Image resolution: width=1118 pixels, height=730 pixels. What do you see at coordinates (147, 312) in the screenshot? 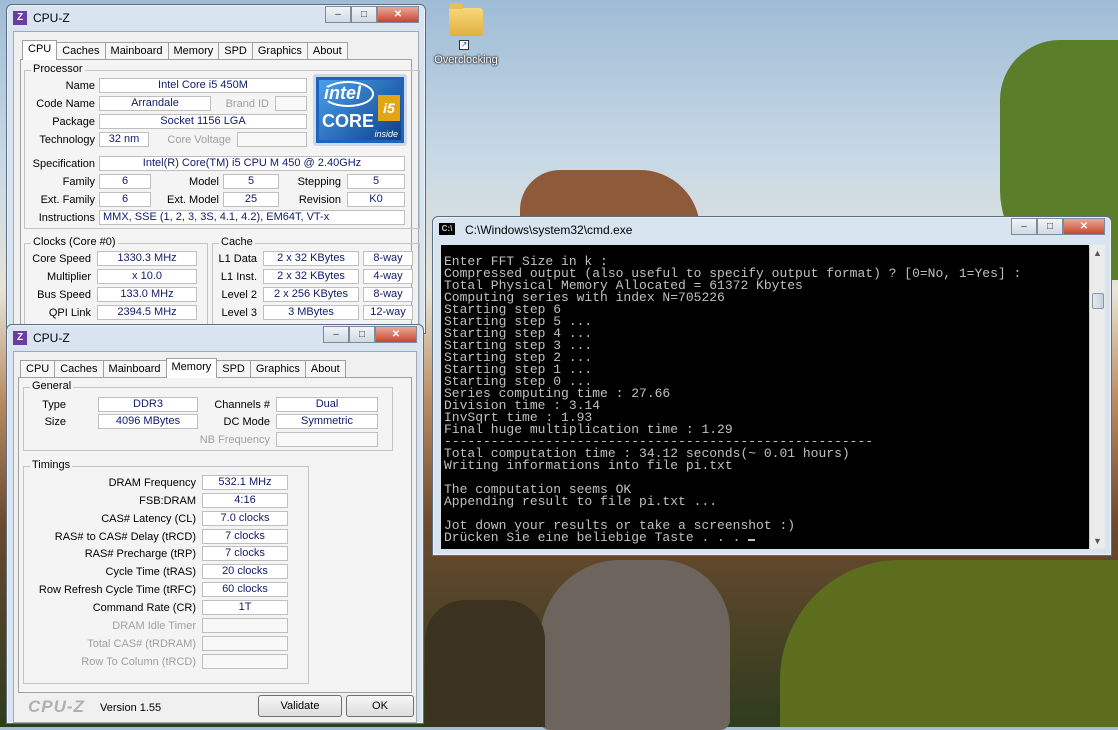
I see `qpi-value: 2394.5 MHz` at bounding box center [147, 312].